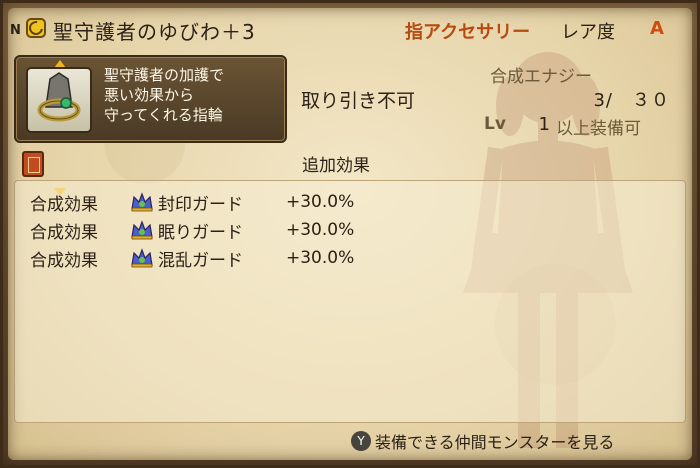 Image resolution: width=700 pixels, height=468 pixels. What do you see at coordinates (200, 204) in the screenshot?
I see `effect-name: 封印ガード` at bounding box center [200, 204].